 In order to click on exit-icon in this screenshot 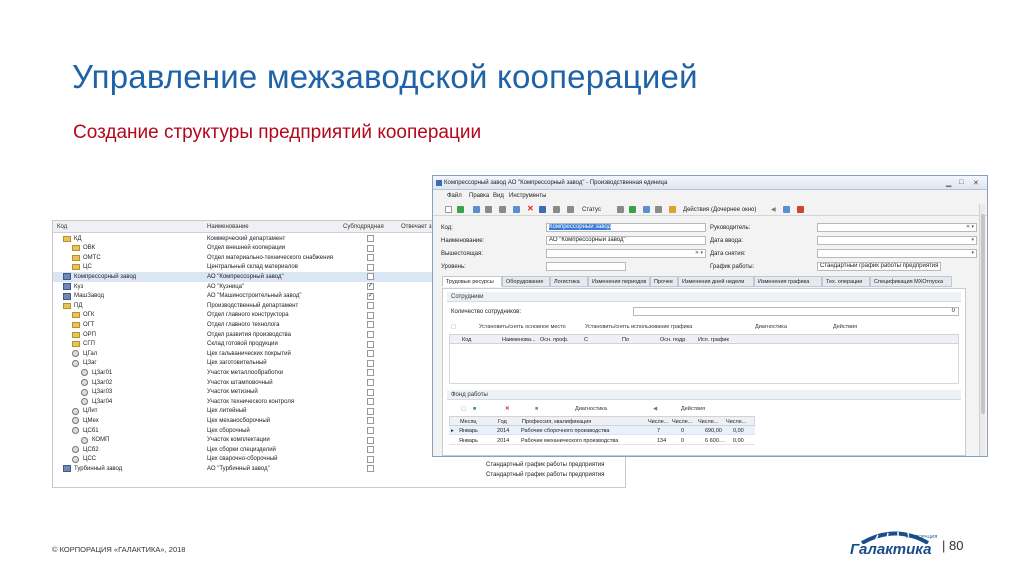, I will do `click(800, 209)`.